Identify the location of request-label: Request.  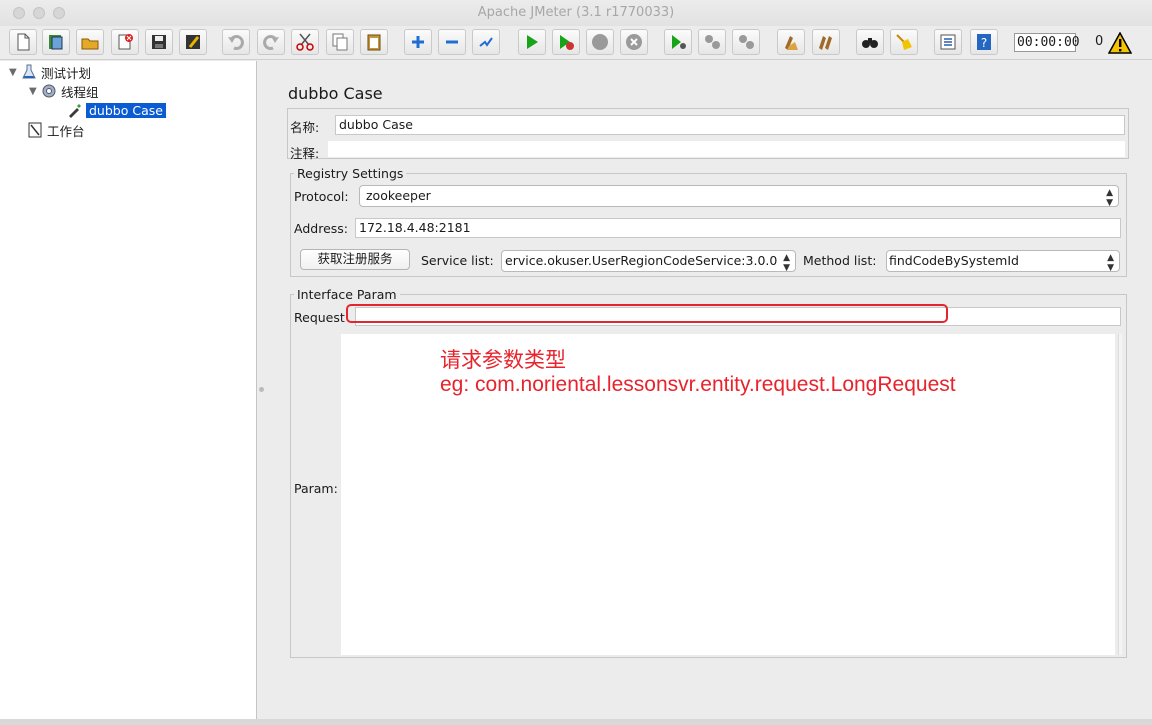
(319, 317).